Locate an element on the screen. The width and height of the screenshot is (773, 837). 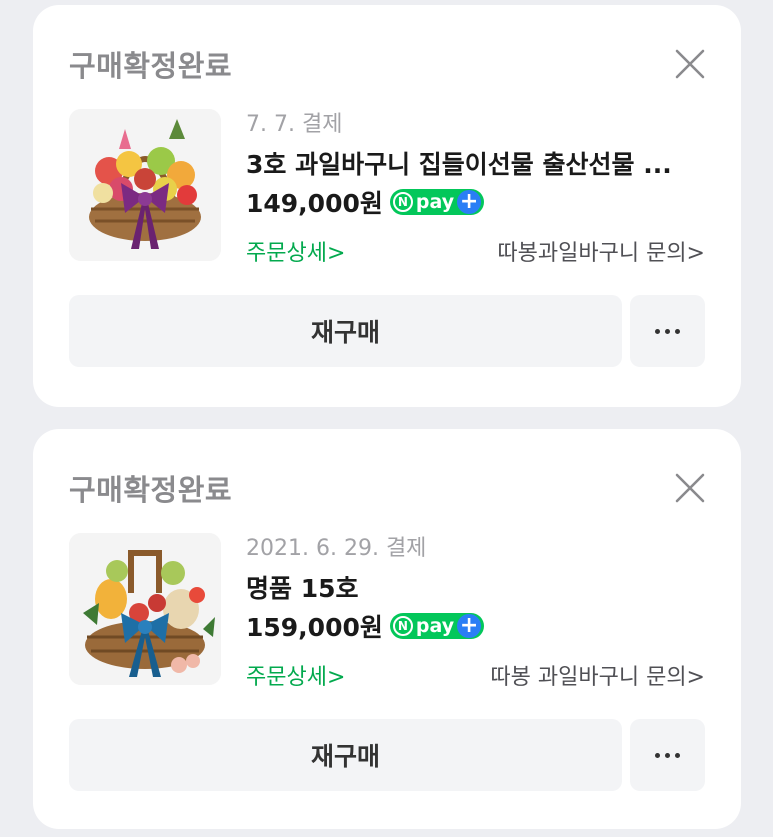
product-price: 159,000원 is located at coordinates (314, 627).